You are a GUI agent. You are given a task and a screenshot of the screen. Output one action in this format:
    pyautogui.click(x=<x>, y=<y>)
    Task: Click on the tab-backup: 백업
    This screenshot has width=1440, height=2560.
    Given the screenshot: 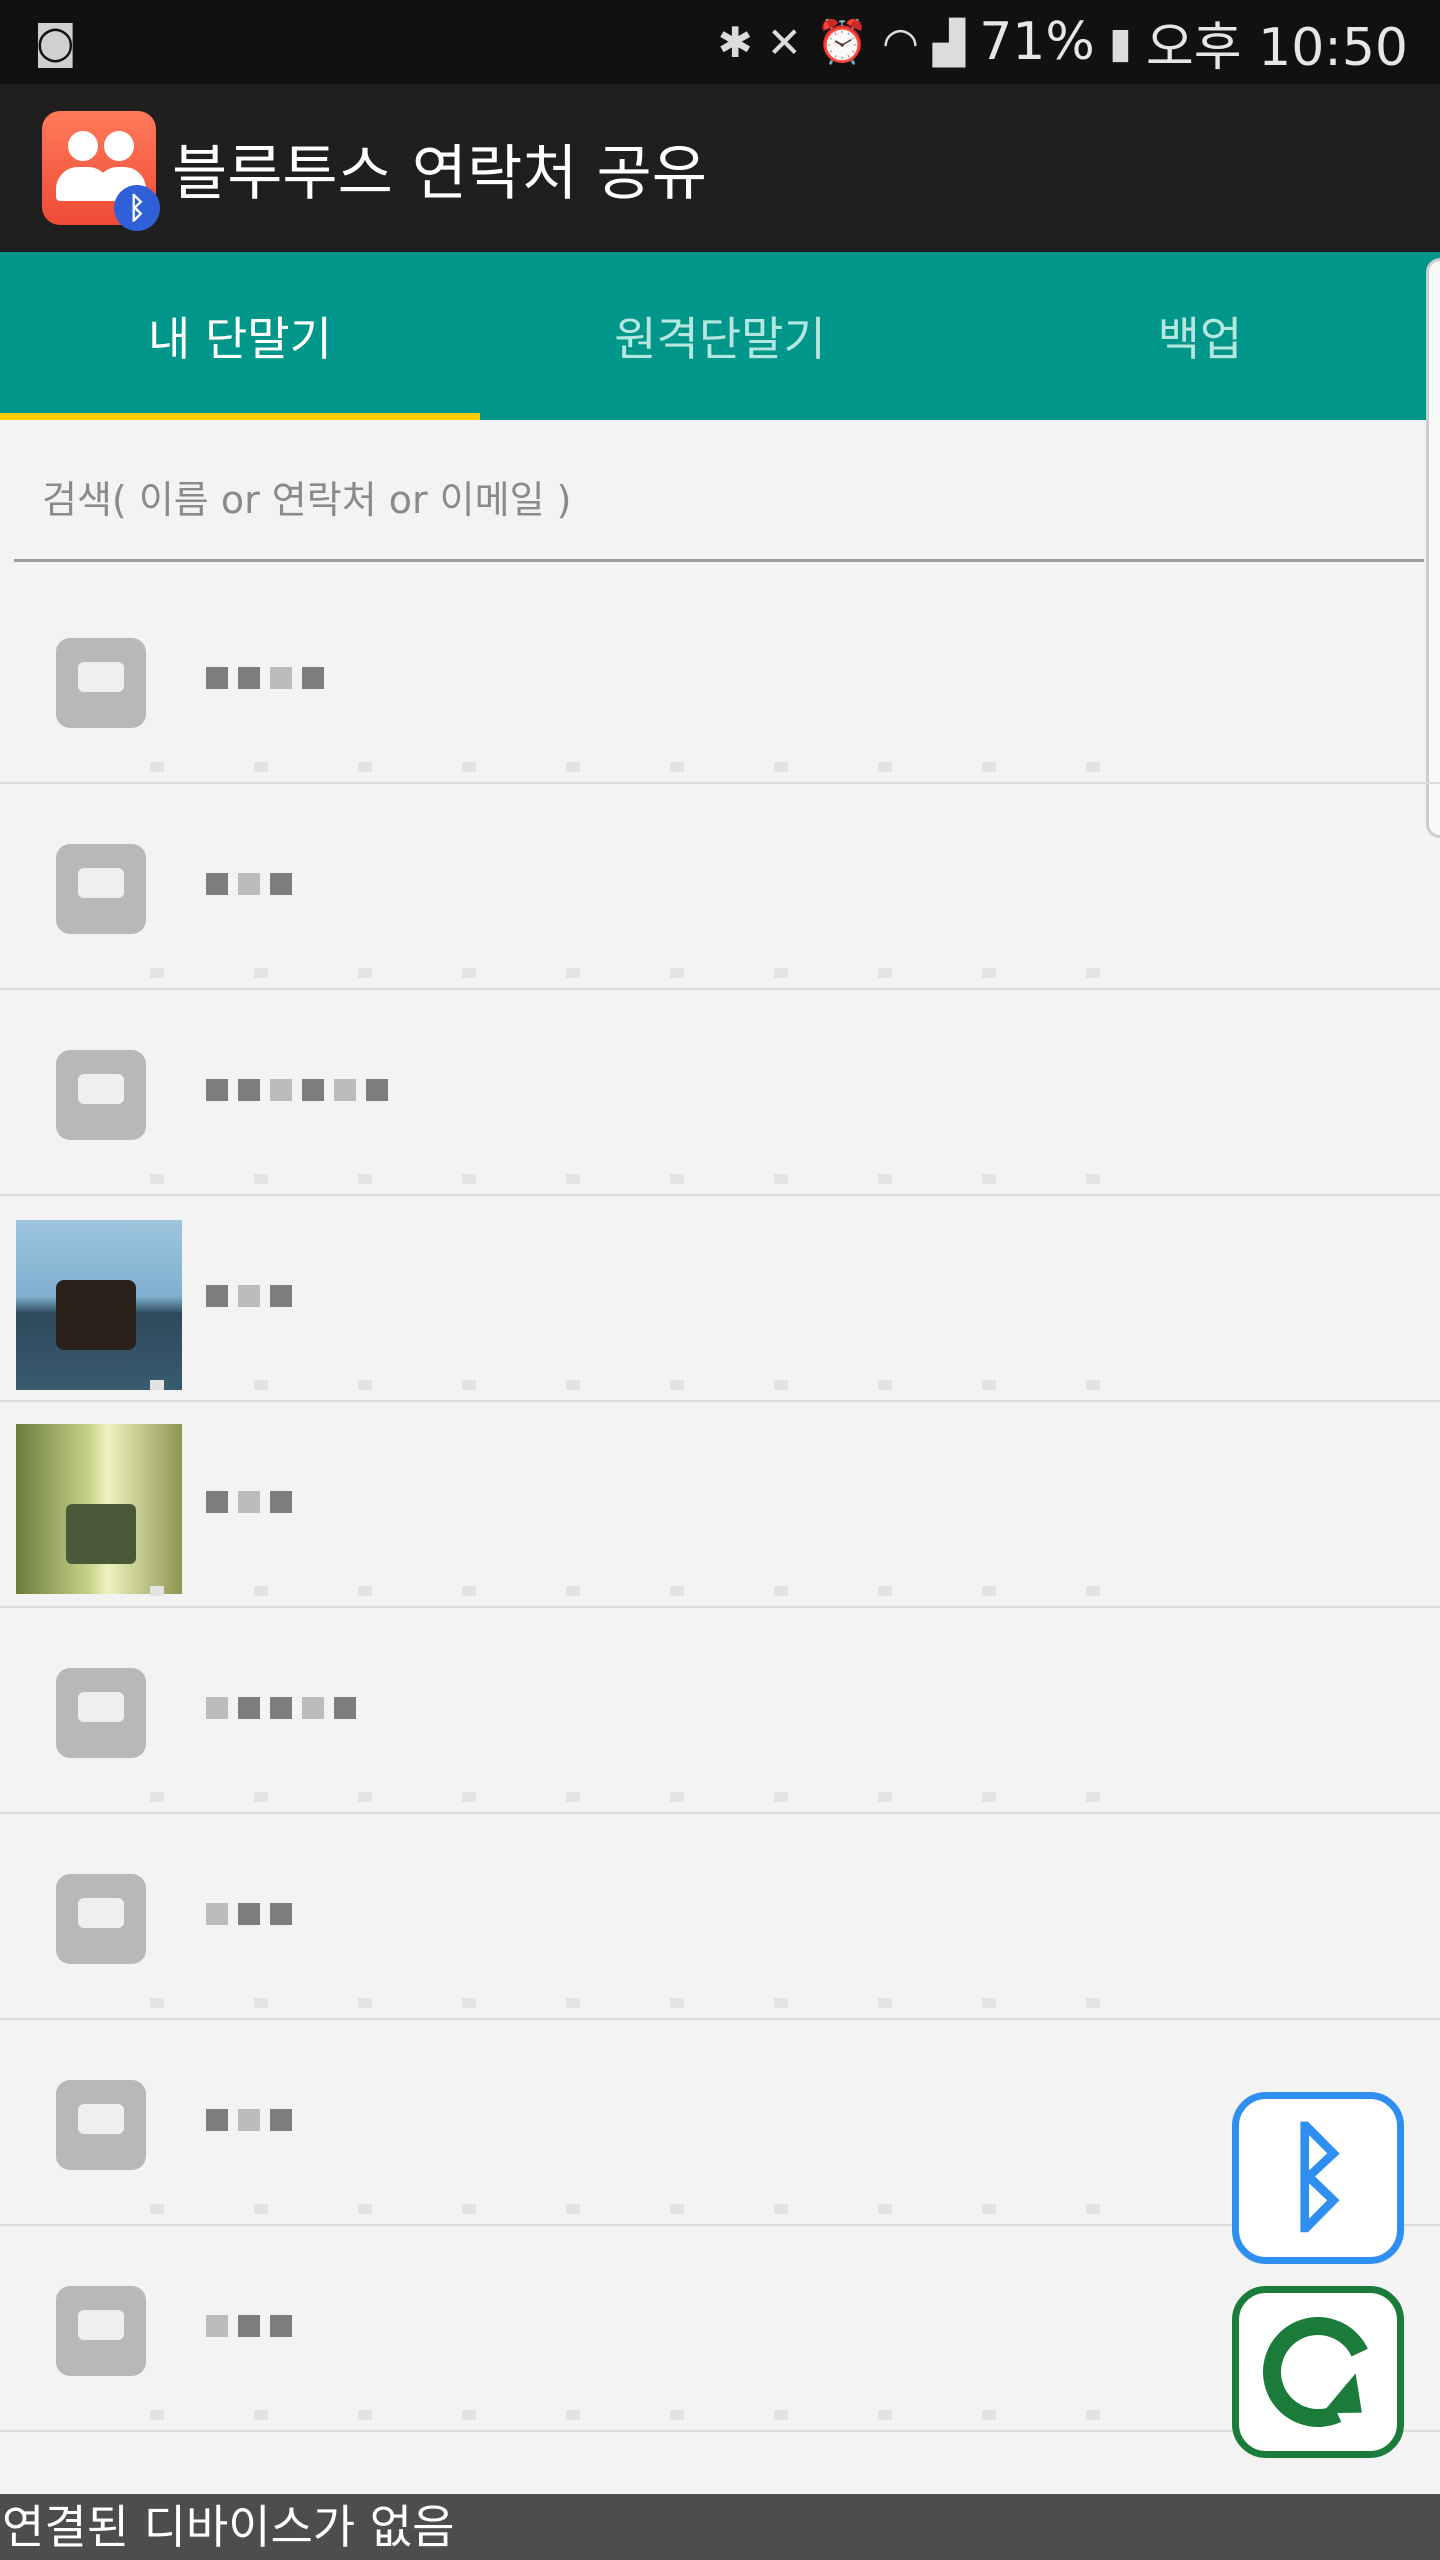 What is the action you would take?
    pyautogui.click(x=1200, y=336)
    